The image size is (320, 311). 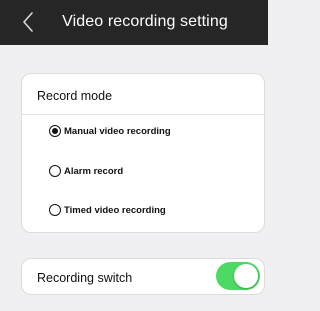 I want to click on recording-toggle-switch, so click(x=238, y=276).